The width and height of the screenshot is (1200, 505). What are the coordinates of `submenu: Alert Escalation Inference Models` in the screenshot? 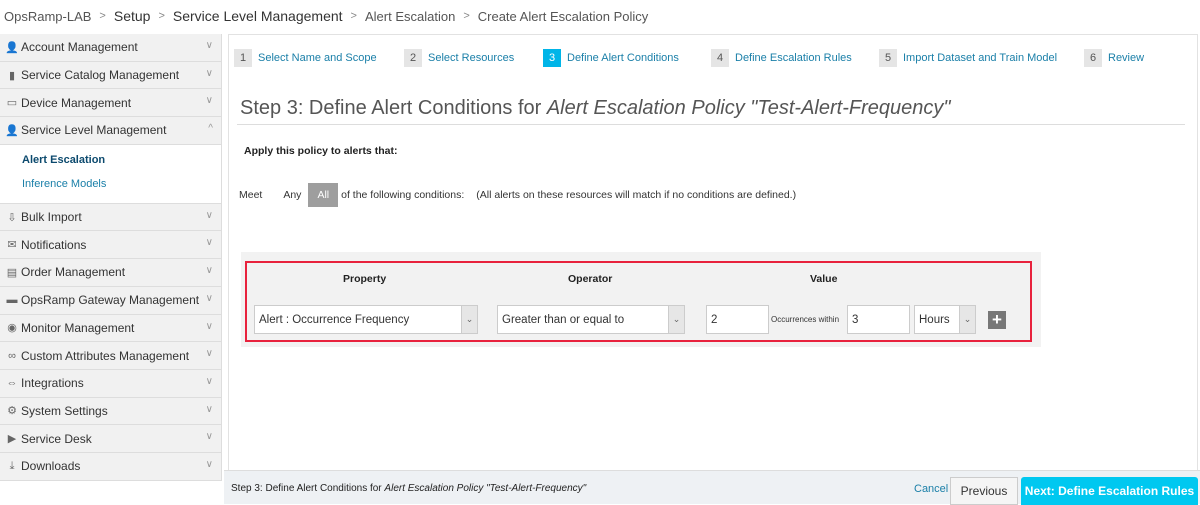 It's located at (110, 174).